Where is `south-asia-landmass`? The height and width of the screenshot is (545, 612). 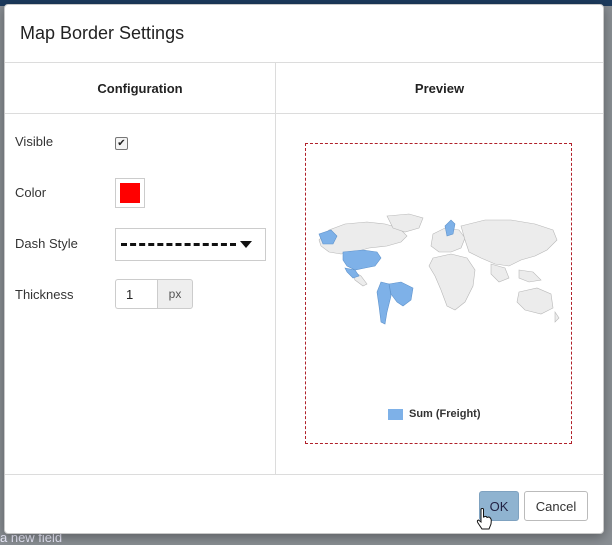
south-asia-landmass is located at coordinates (500, 273).